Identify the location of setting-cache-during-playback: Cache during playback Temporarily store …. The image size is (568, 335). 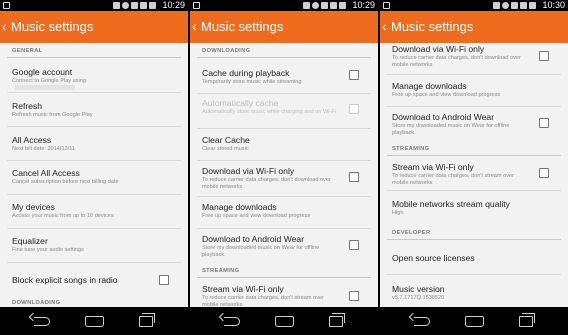
(284, 75).